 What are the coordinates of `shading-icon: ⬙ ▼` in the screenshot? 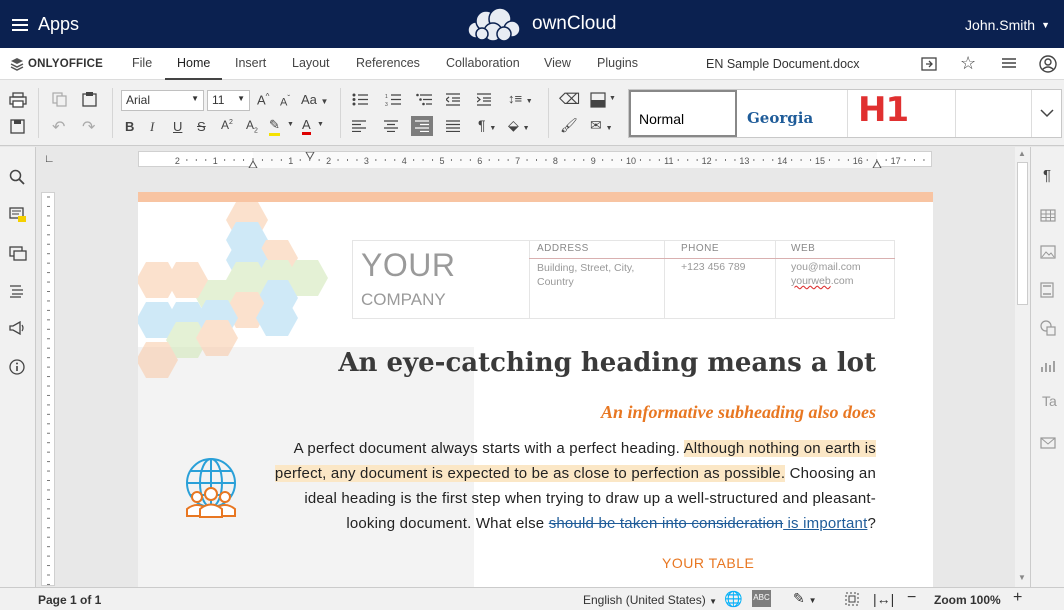 It's located at (519, 125).